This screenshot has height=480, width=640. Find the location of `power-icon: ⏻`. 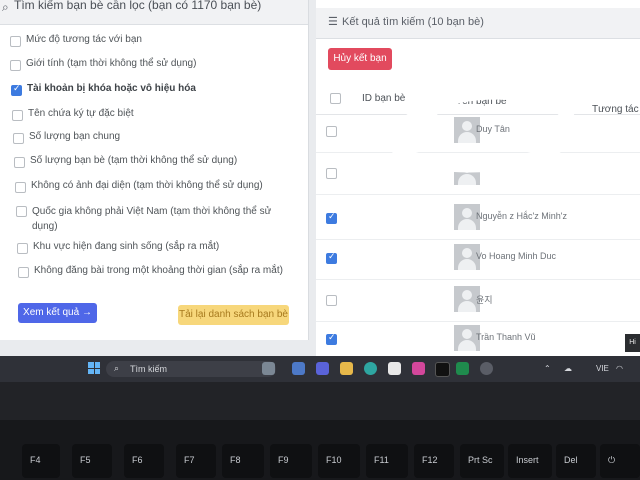

power-icon: ⏻ is located at coordinates (612, 460).